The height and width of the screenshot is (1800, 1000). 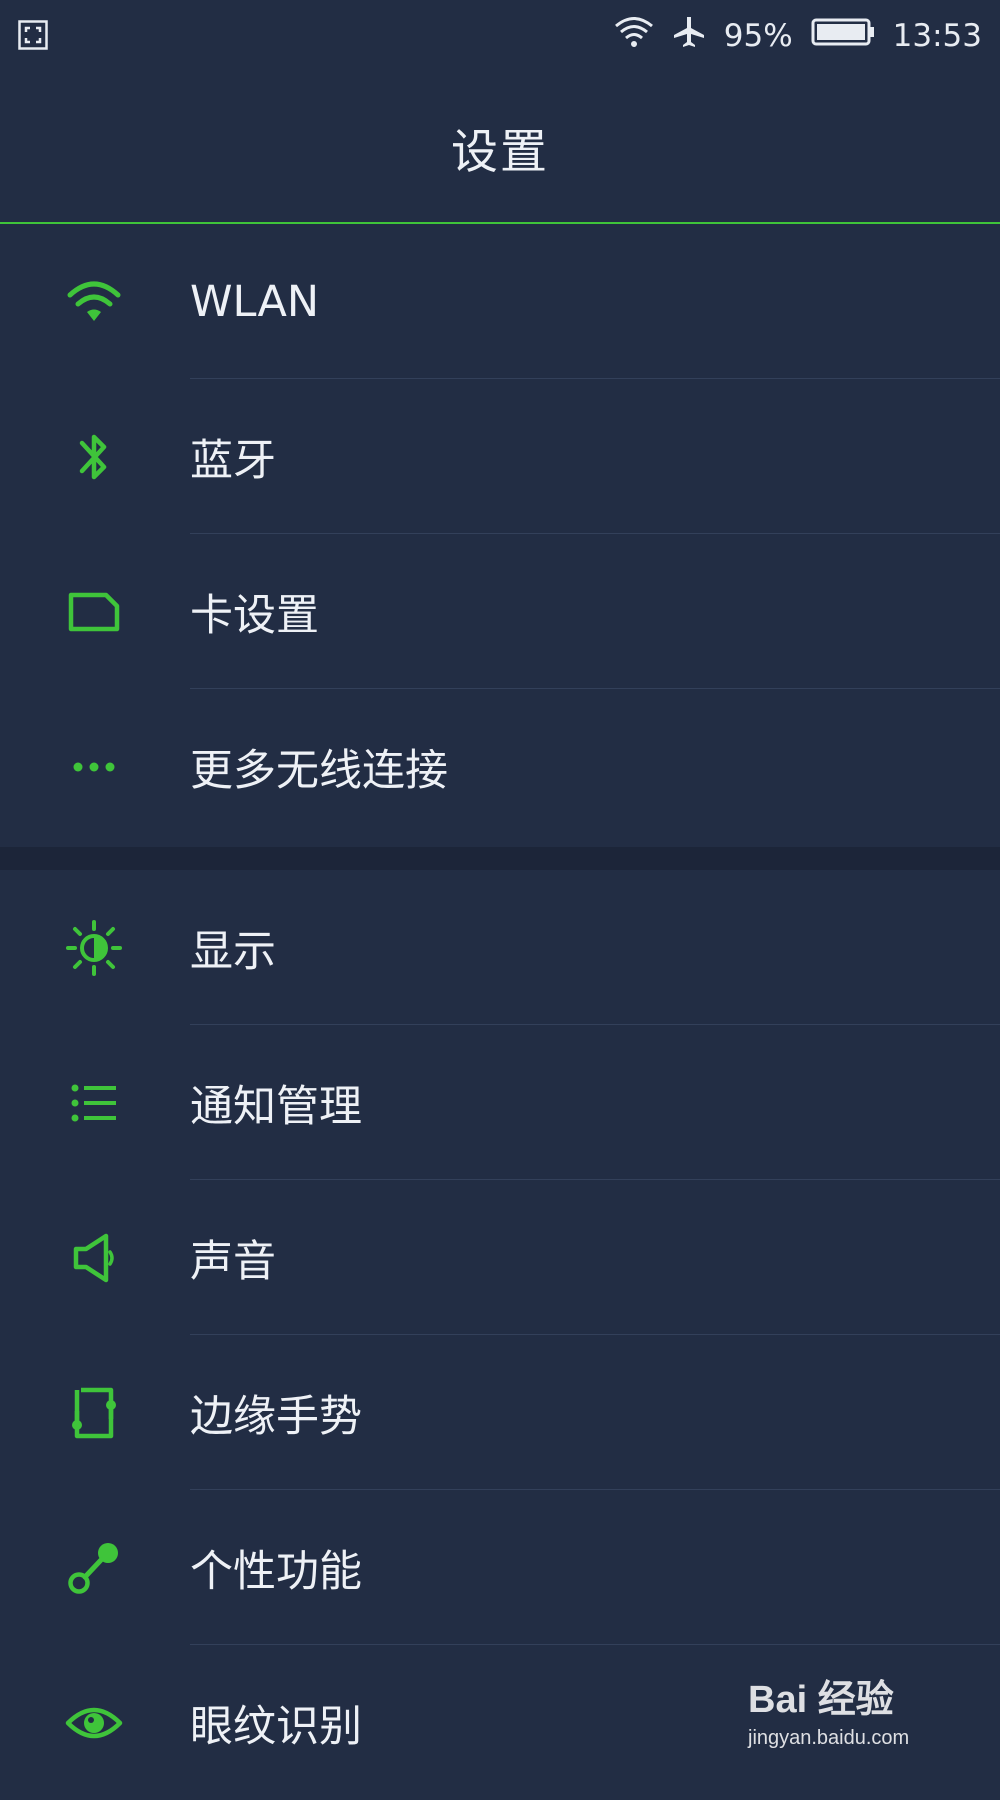 I want to click on settings-item-label: 显示, so click(x=233, y=951).